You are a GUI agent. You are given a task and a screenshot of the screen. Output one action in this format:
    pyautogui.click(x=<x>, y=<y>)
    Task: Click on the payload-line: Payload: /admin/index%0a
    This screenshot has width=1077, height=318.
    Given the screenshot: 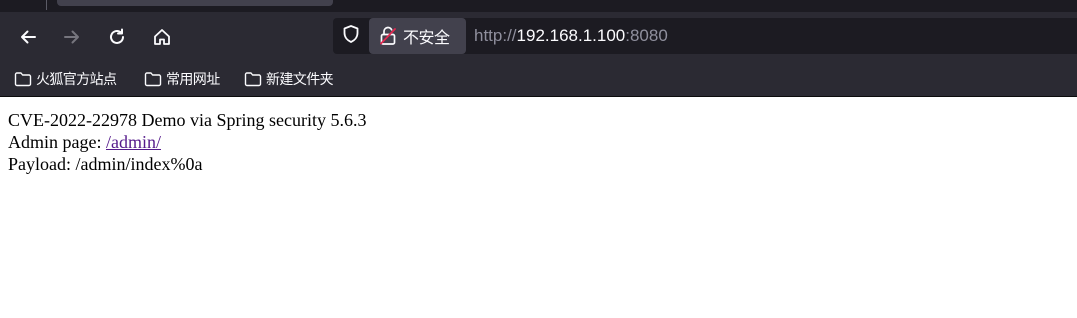 What is the action you would take?
    pyautogui.click(x=105, y=164)
    